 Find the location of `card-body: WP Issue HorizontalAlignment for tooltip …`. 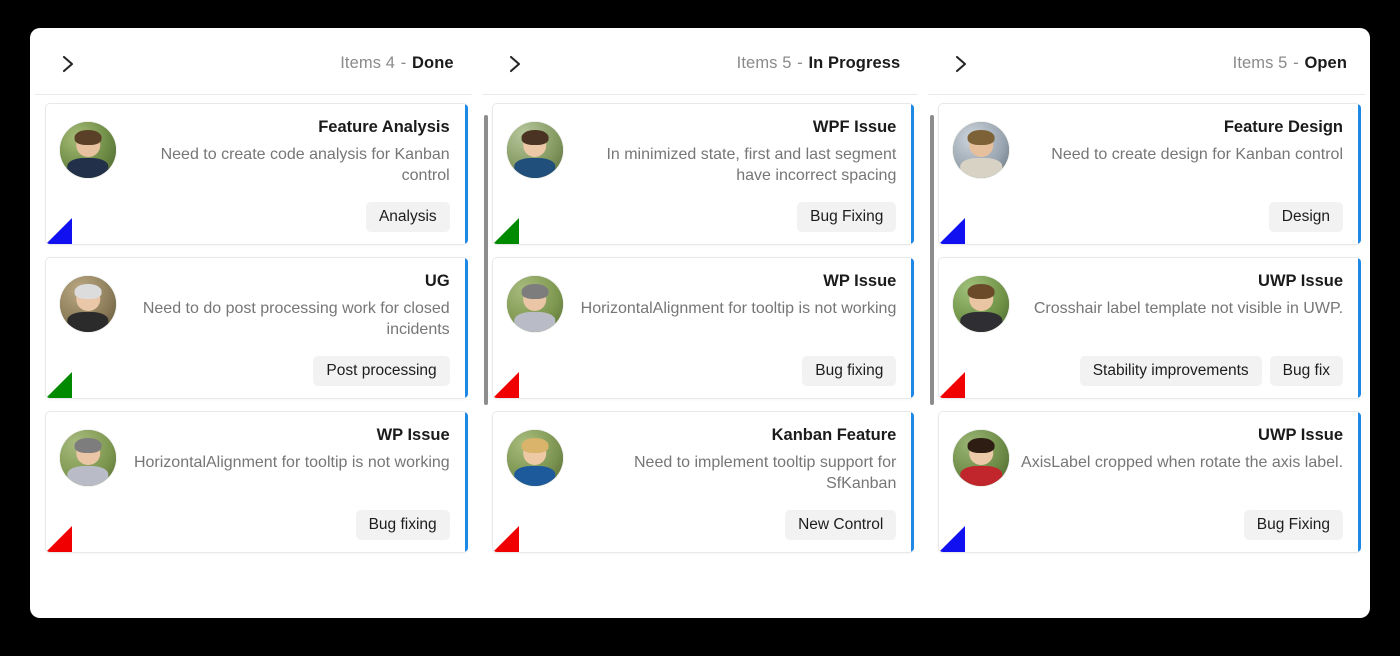

card-body: WP Issue HorizontalAlignment for tooltip … is located at coordinates (704, 328).